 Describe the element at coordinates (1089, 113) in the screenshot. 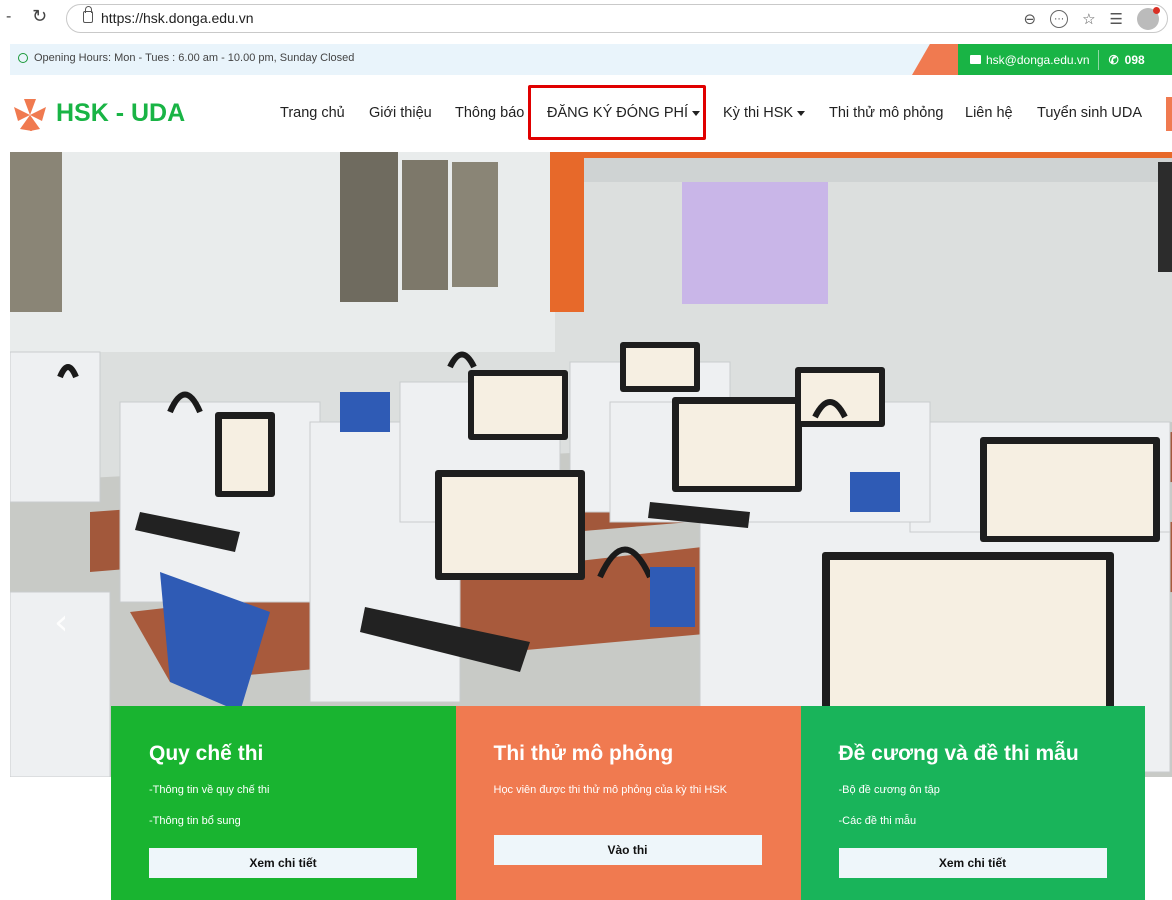

I see `nav-item-admissions: Tuyển sinh UDA` at that location.